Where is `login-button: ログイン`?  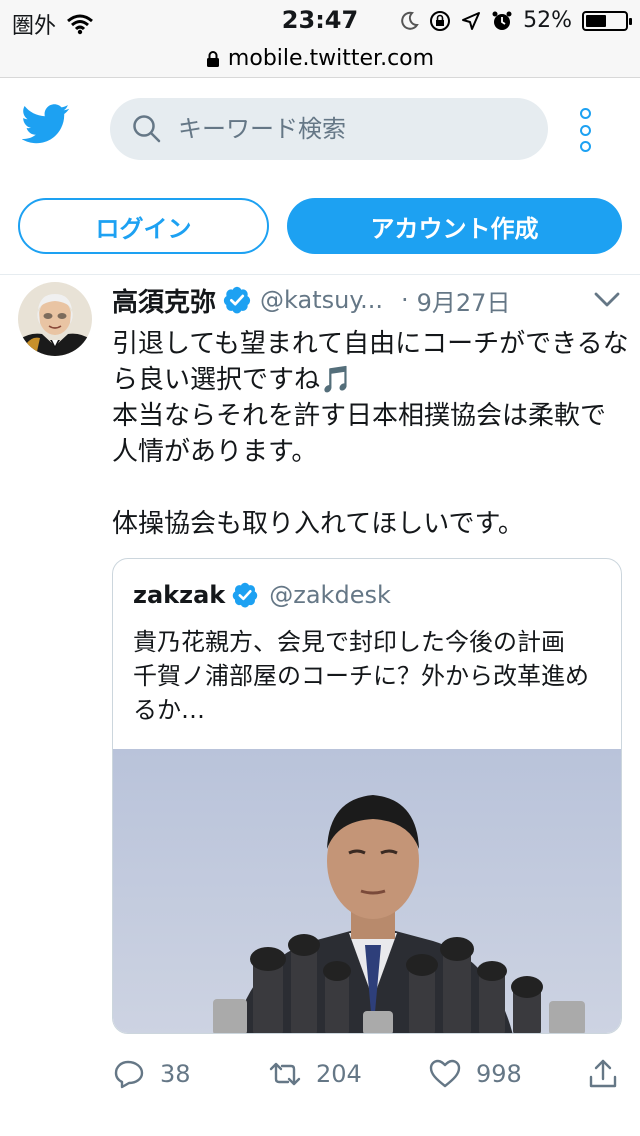
login-button: ログイン is located at coordinates (143, 226).